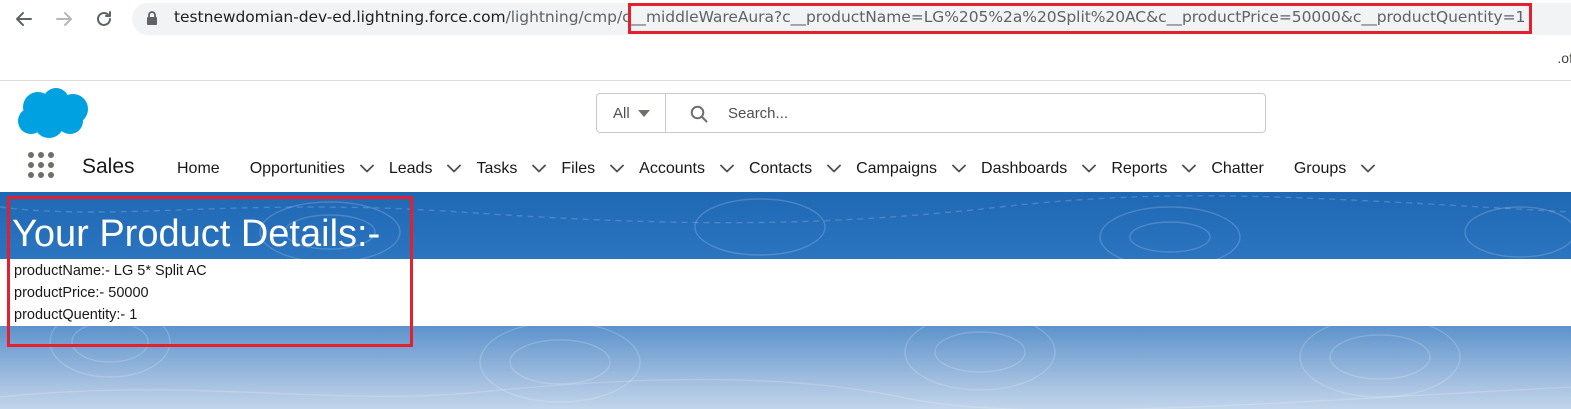 This screenshot has width=1571, height=409. I want to click on reload-button, so click(104, 19).